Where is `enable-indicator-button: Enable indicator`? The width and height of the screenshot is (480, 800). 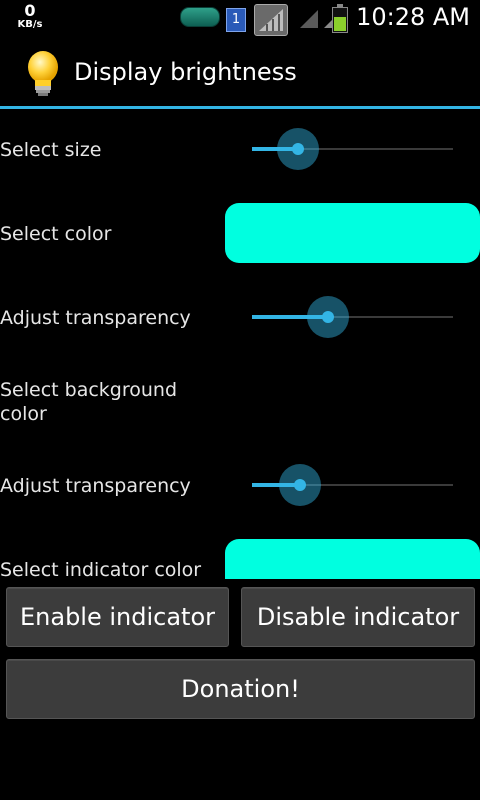
enable-indicator-button: Enable indicator is located at coordinates (117, 617).